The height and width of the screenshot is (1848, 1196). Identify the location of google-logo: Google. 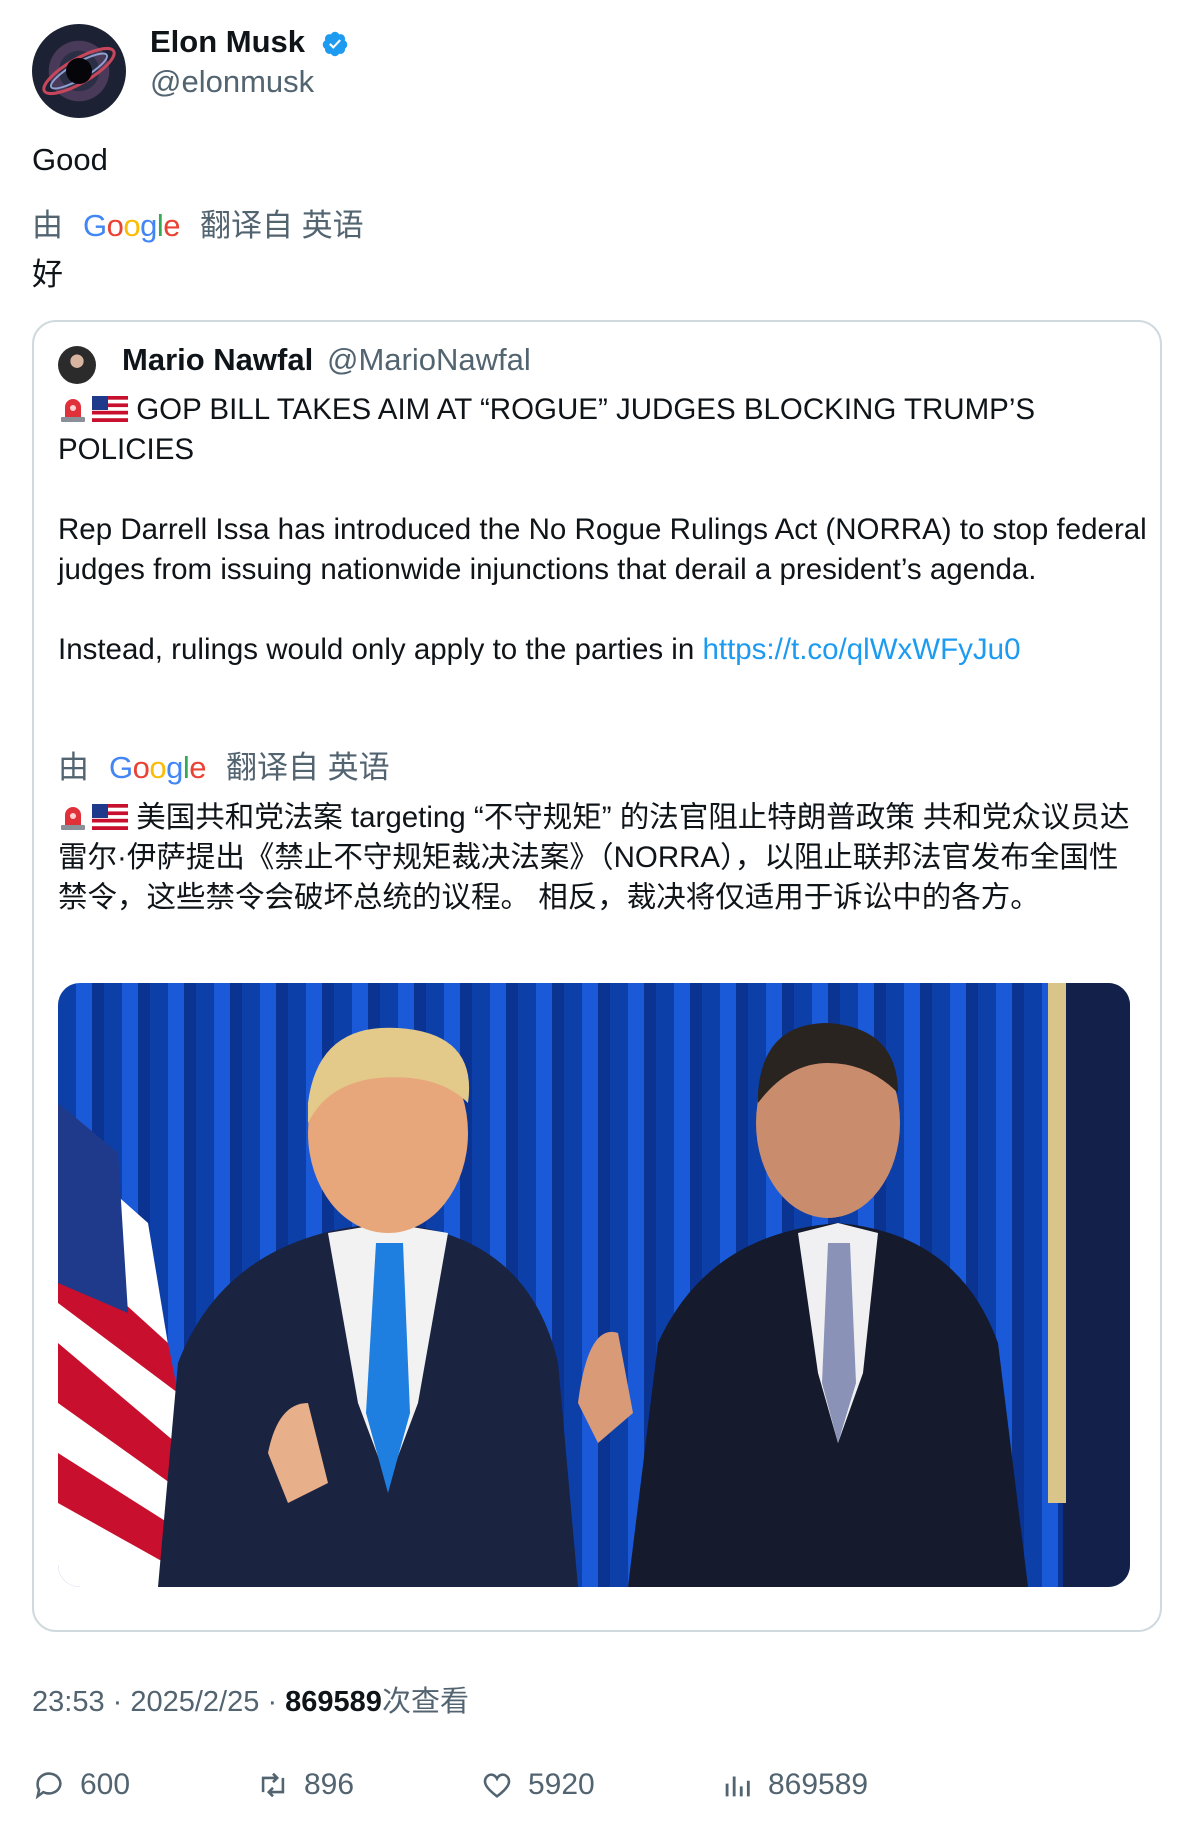
(132, 225).